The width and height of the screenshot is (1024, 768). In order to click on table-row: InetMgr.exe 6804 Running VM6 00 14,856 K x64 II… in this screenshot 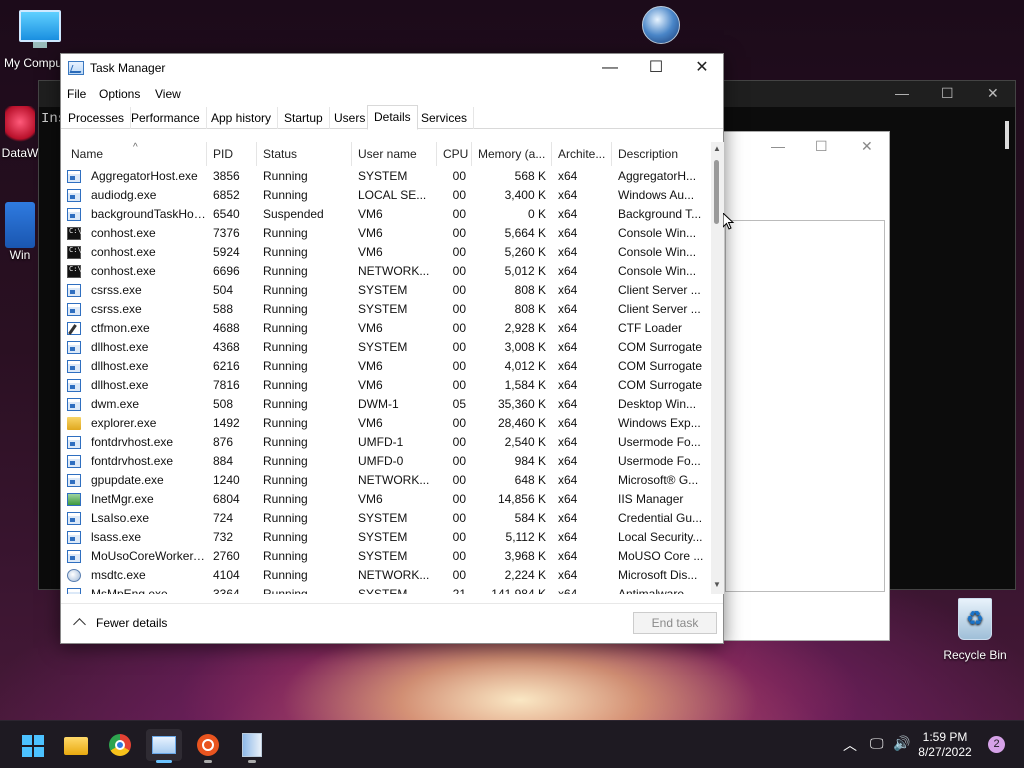, I will do `click(385, 499)`.